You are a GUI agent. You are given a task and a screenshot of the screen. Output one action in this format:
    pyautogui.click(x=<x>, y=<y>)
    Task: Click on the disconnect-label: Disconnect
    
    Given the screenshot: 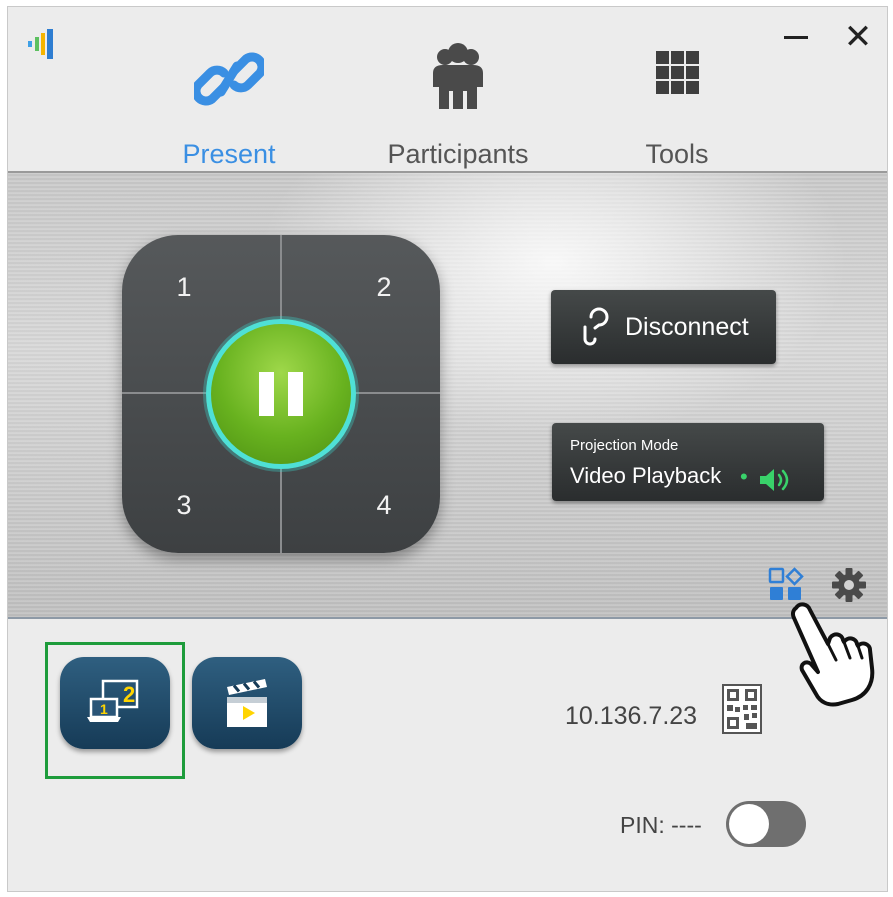 What is the action you would take?
    pyautogui.click(x=687, y=326)
    